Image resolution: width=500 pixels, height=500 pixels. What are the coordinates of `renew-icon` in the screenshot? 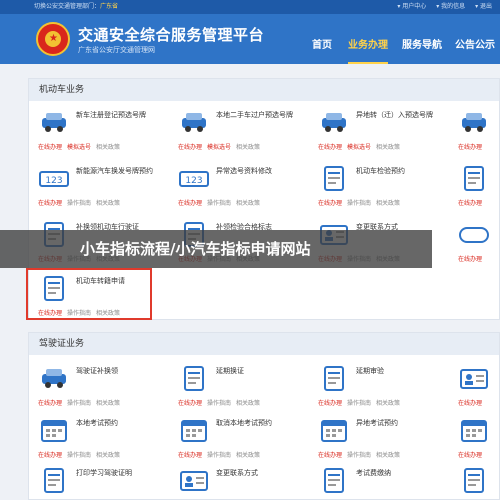 It's located at (194, 379).